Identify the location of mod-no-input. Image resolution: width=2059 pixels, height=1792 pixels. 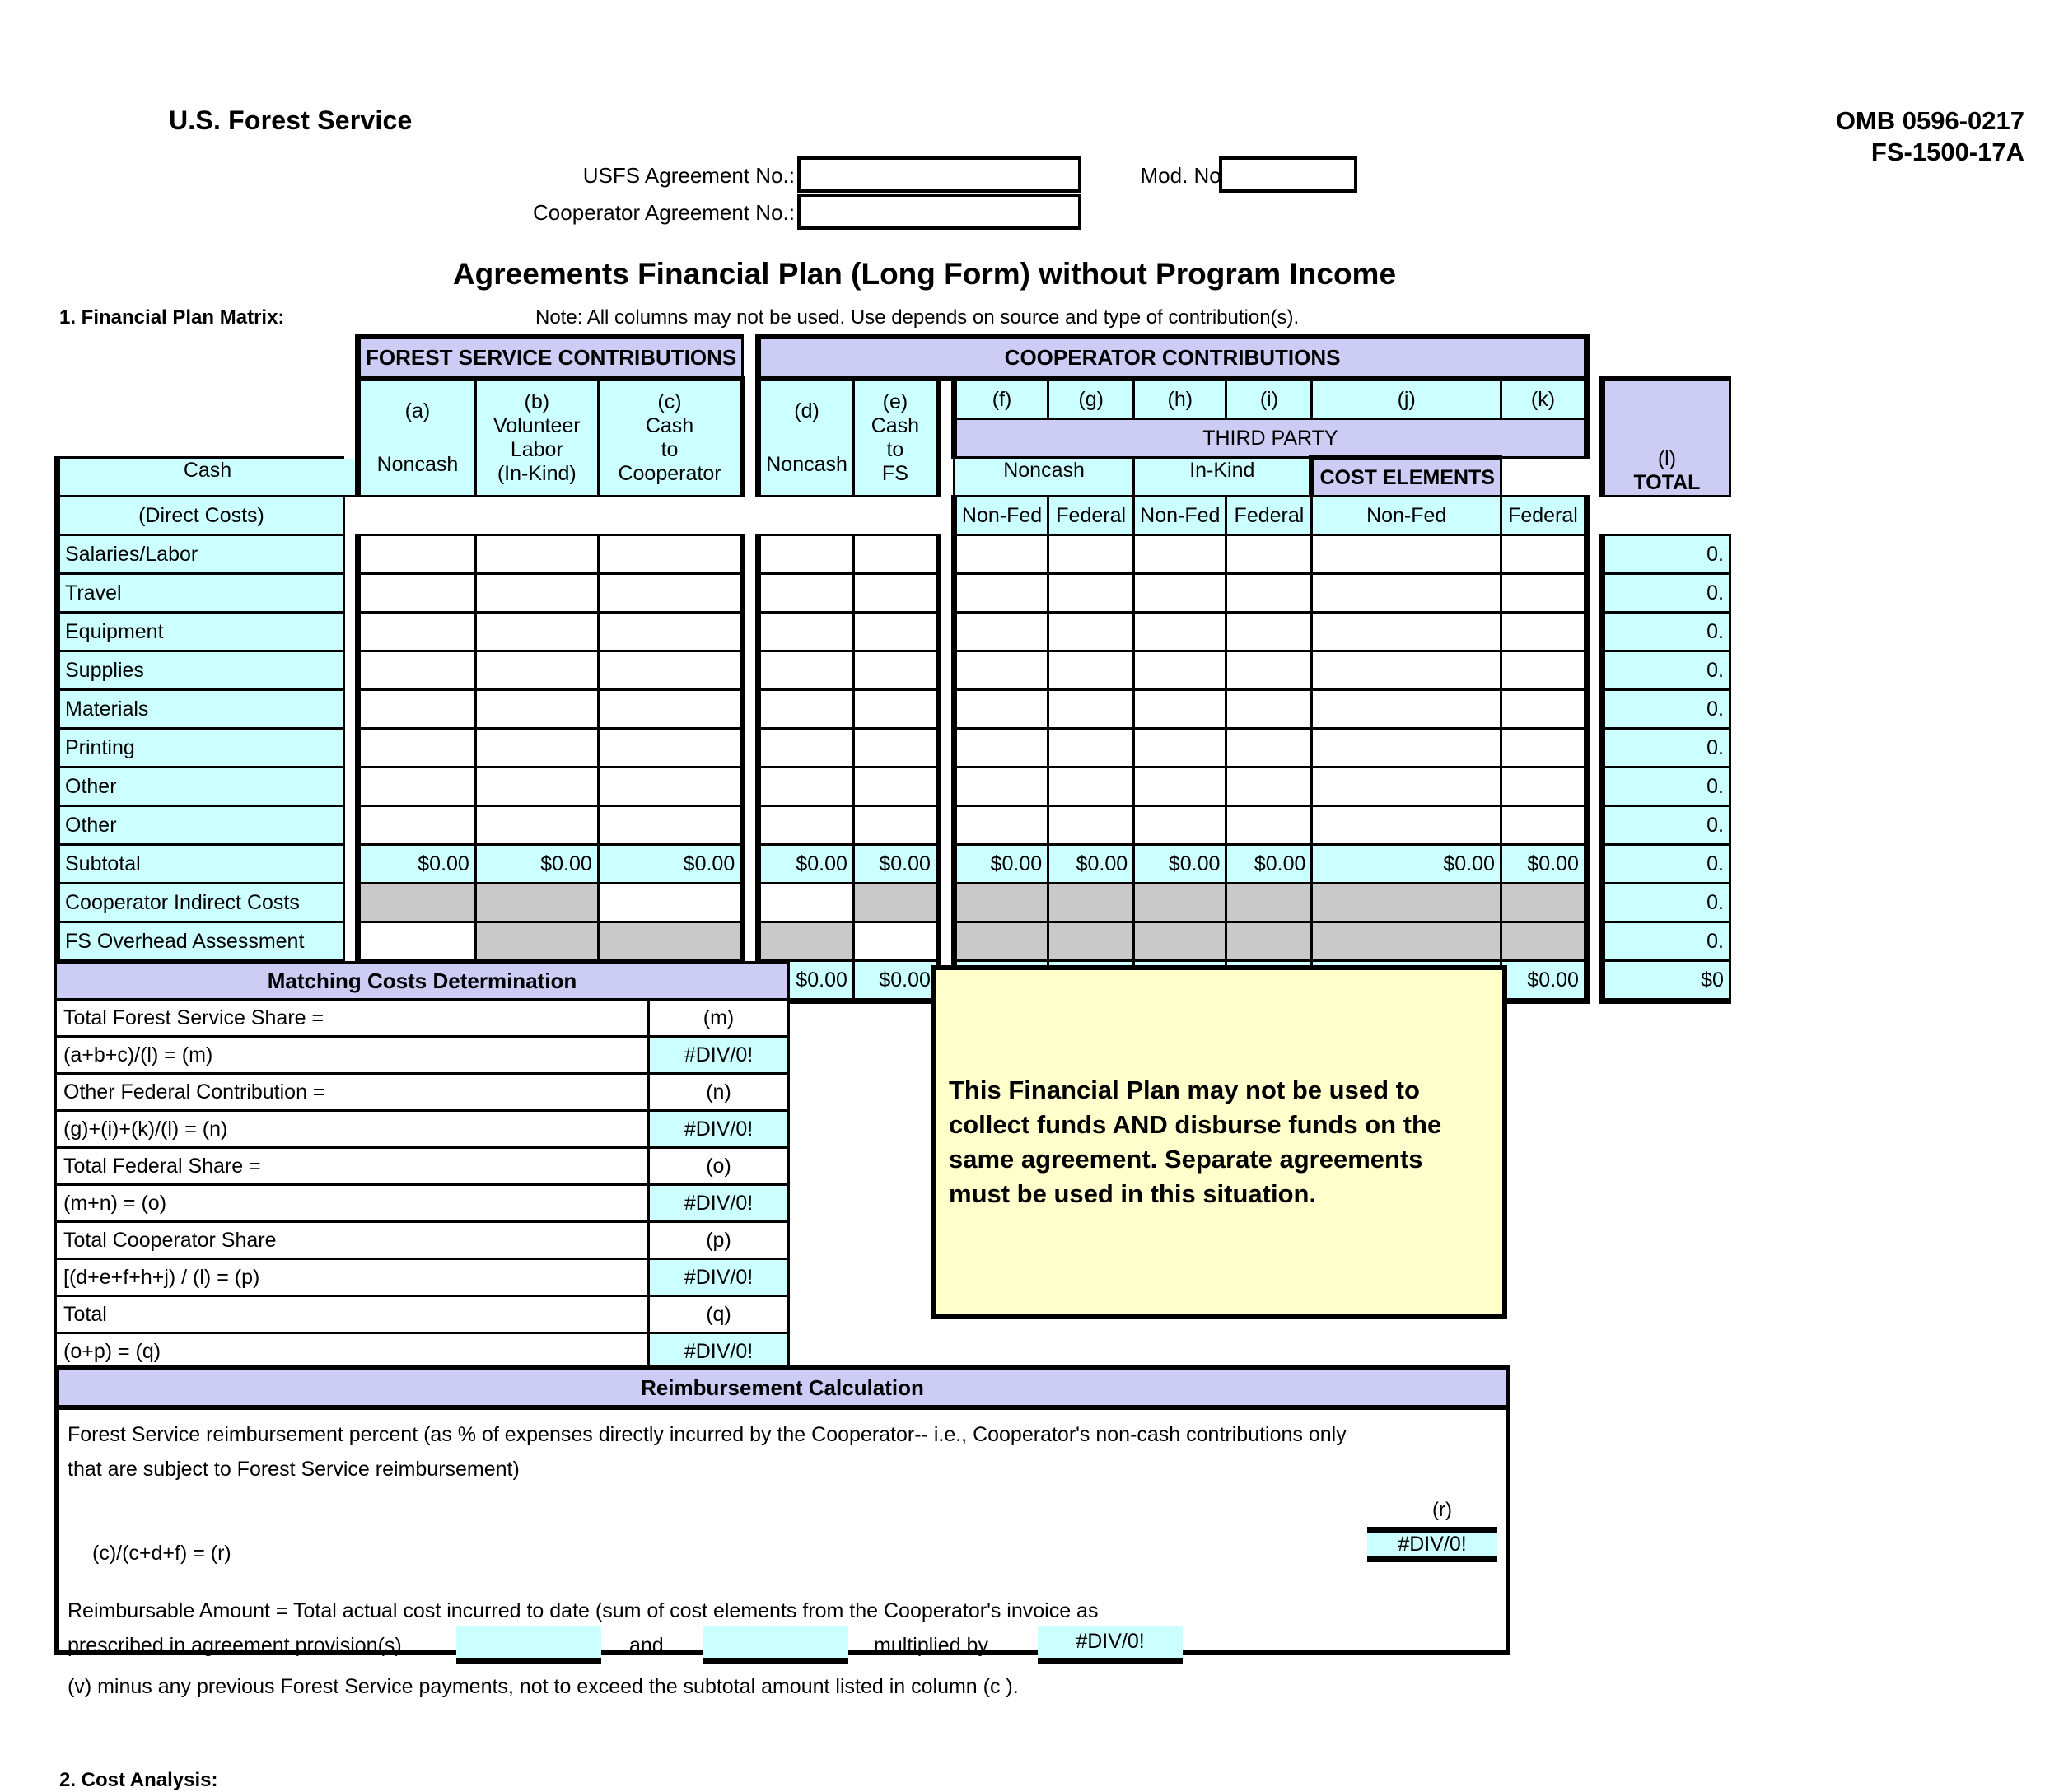
(1288, 174).